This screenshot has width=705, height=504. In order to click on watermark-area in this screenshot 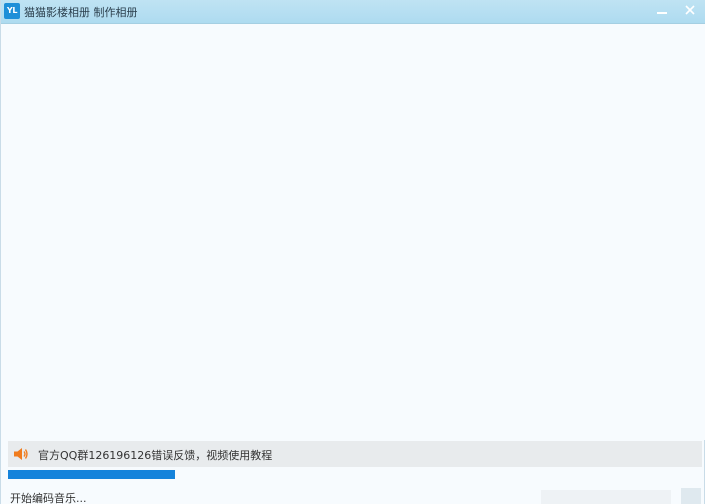, I will do `click(606, 497)`.